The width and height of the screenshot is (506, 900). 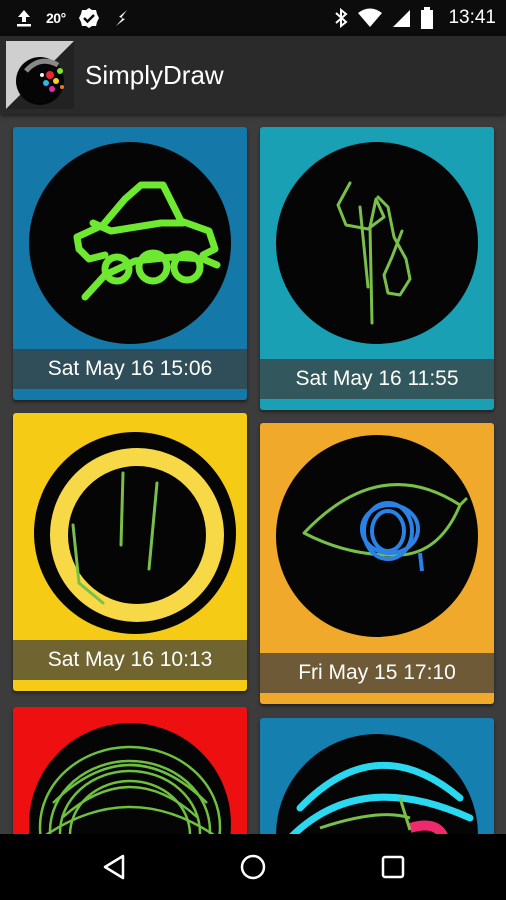 What do you see at coordinates (253, 75) in the screenshot?
I see `app-bar: SimplyDraw` at bounding box center [253, 75].